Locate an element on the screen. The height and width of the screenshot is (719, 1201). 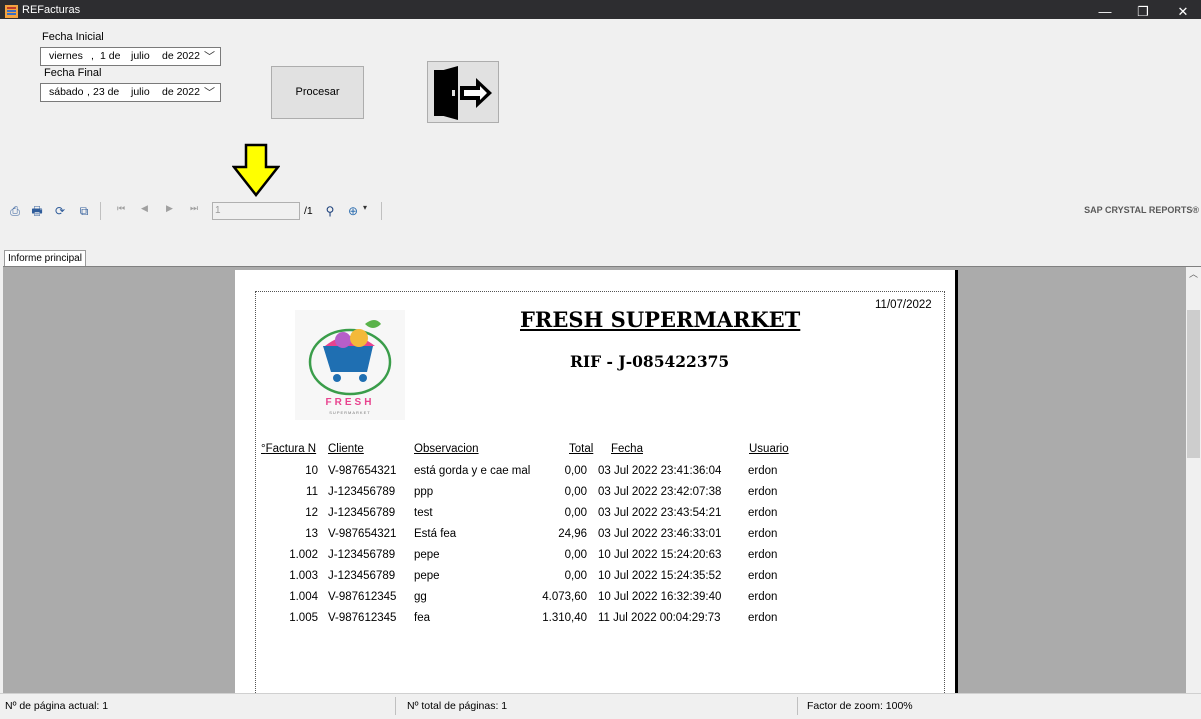
cell-factura: 1.003 is located at coordinates (303, 576).